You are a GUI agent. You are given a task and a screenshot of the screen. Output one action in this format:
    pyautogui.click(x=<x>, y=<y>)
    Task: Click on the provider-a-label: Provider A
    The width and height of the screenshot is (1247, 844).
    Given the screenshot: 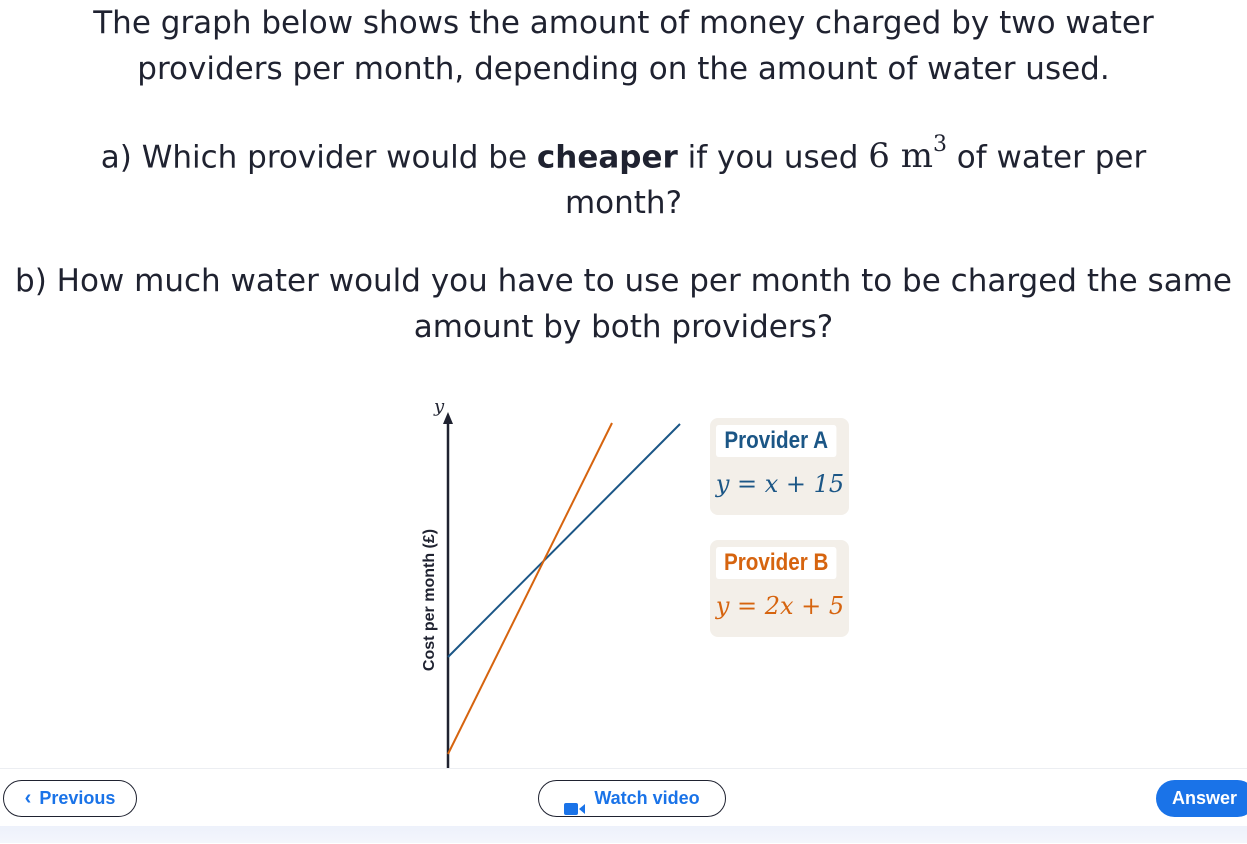 What is the action you would take?
    pyautogui.click(x=776, y=441)
    